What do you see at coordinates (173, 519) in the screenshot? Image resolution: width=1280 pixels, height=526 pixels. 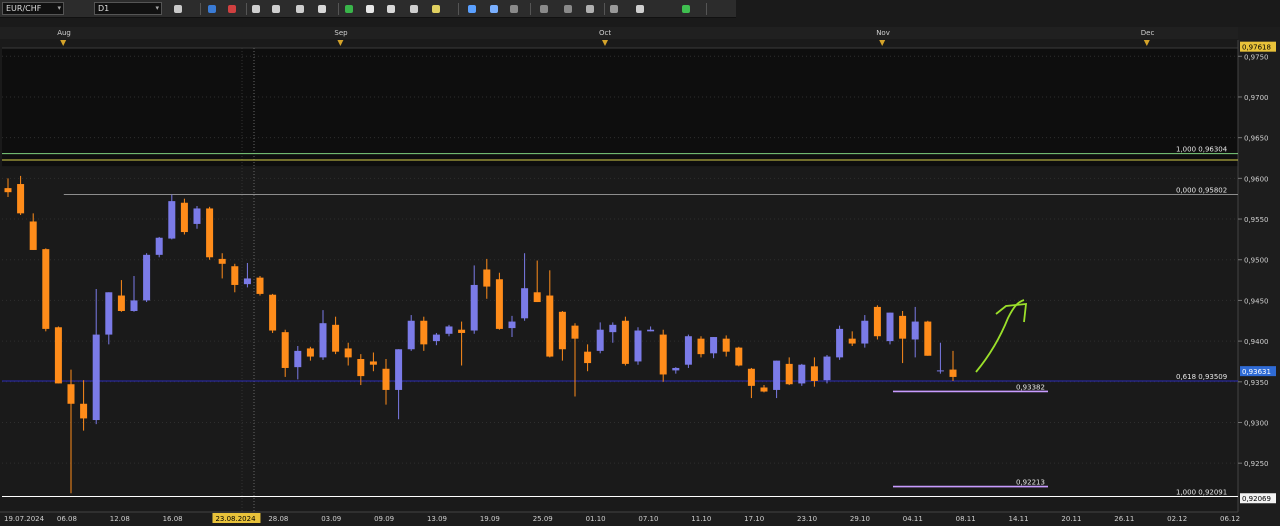 I see `x-tick-label: 16.08` at bounding box center [173, 519].